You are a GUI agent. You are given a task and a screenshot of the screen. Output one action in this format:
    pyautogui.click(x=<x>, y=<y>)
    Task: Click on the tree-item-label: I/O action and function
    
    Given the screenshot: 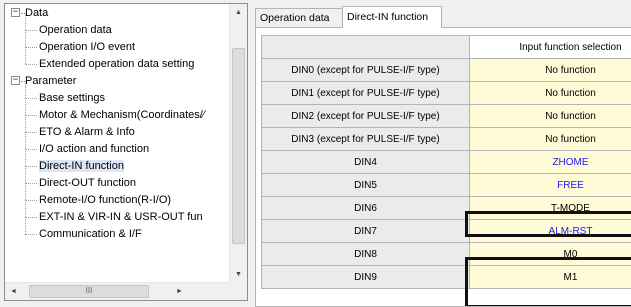 What is the action you would take?
    pyautogui.click(x=94, y=149)
    